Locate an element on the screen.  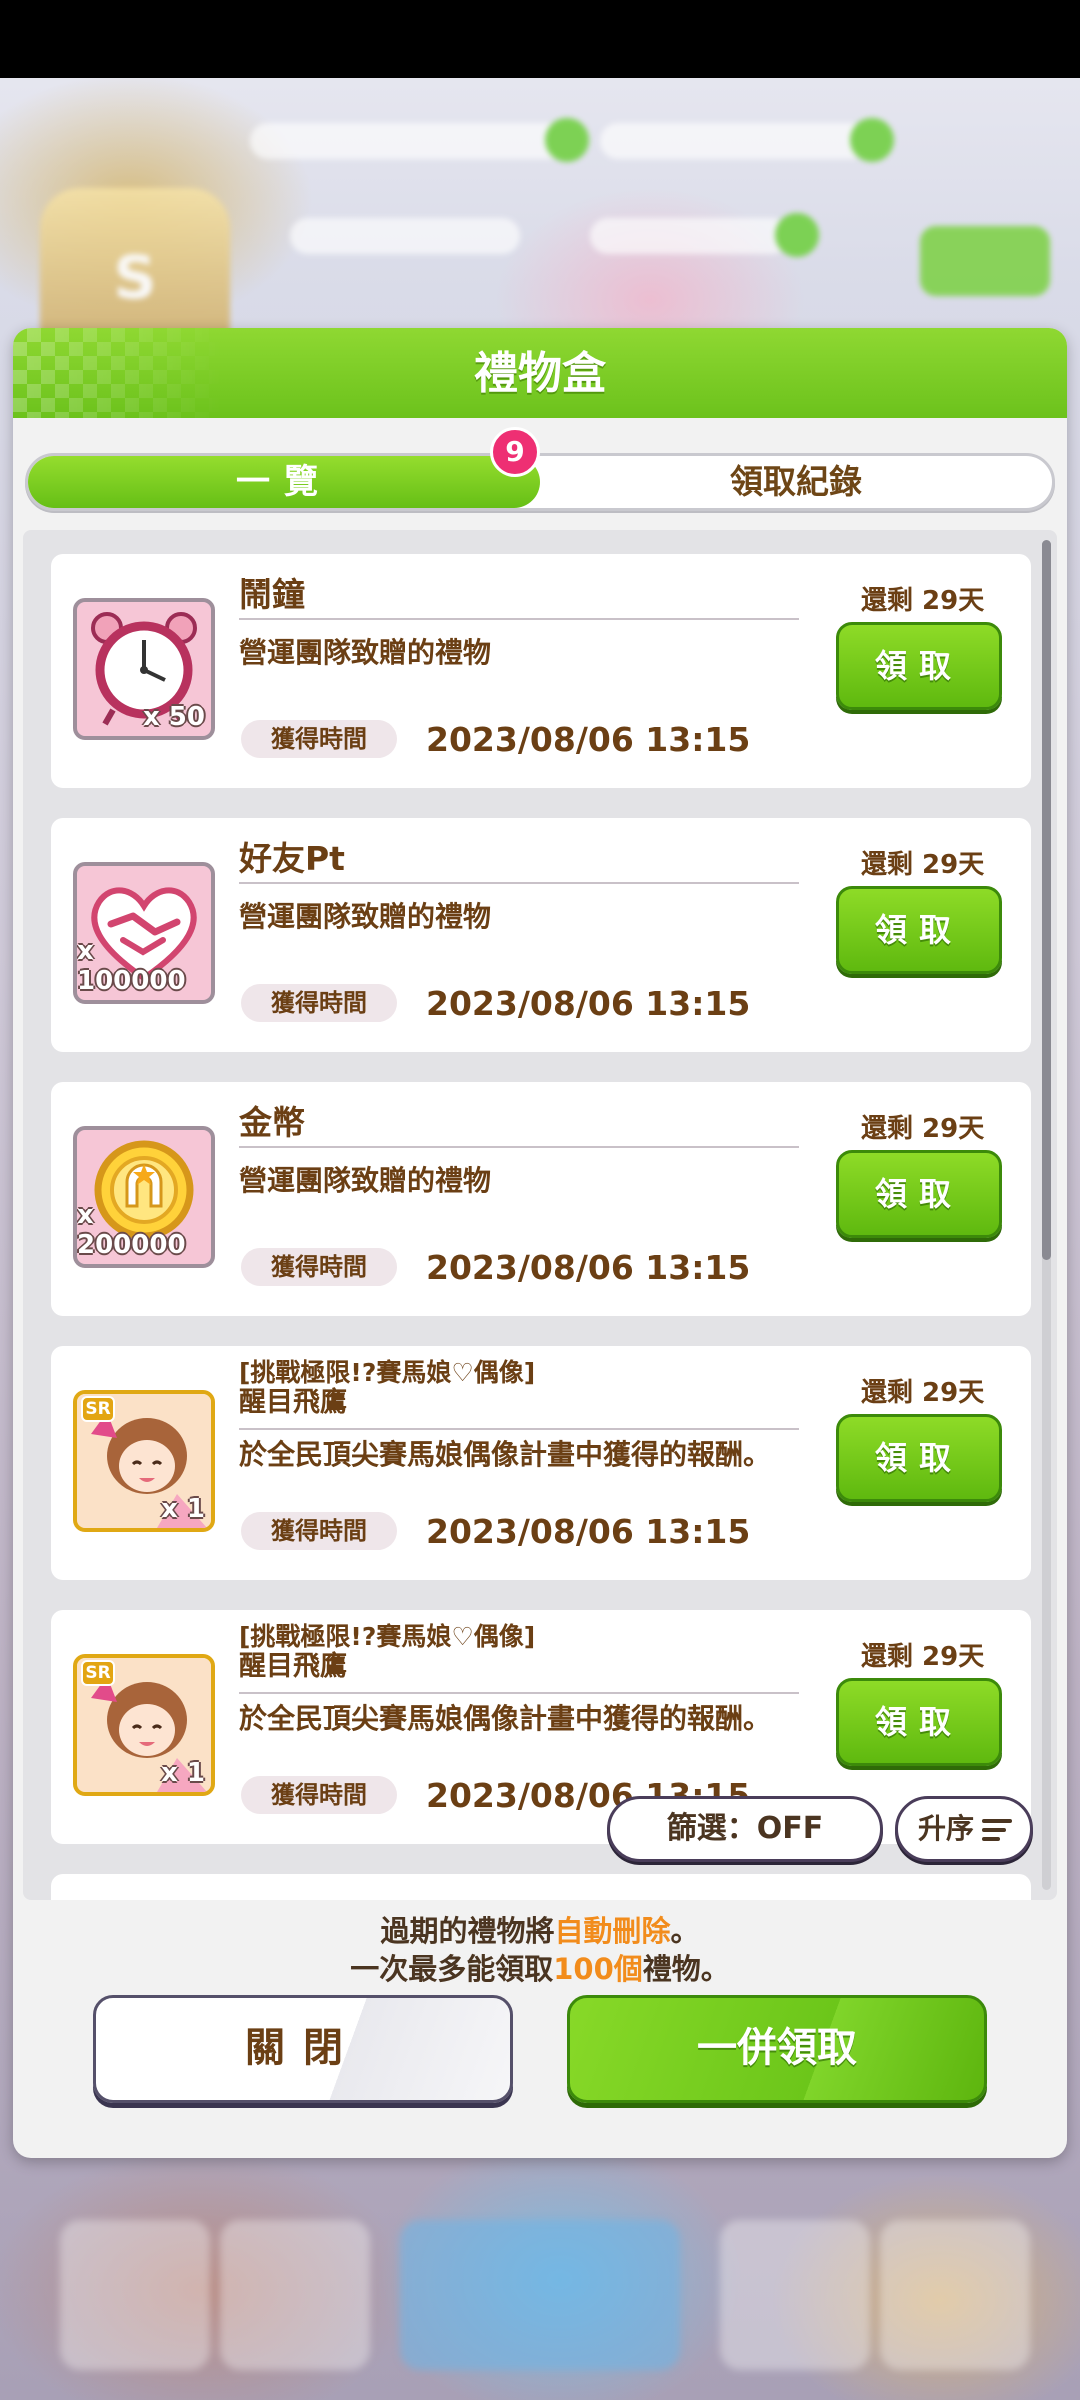
sort-lines-icon is located at coordinates (997, 1830).